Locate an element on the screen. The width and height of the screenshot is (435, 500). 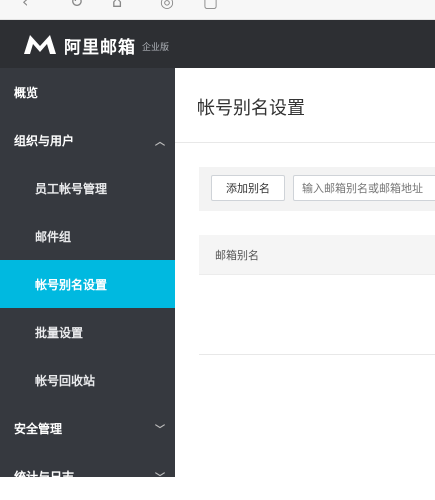
logo-icon is located at coordinates (40, 44).